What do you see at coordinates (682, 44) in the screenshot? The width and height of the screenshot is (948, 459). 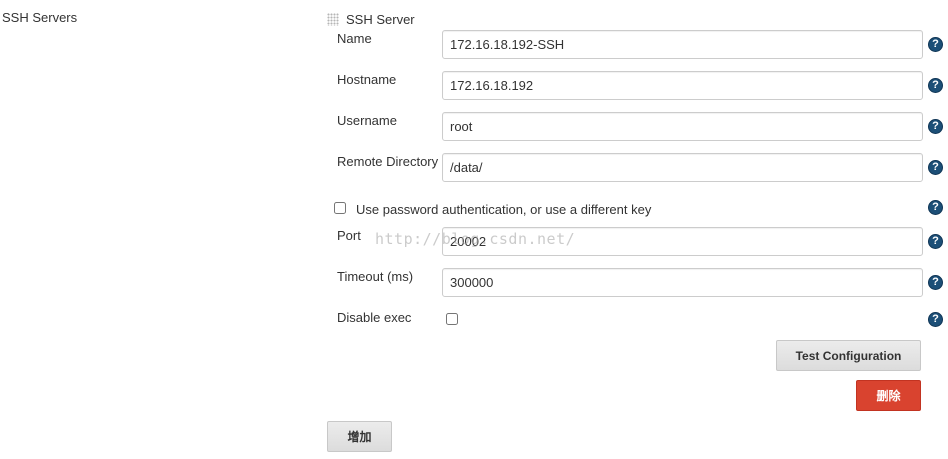 I see `name-input` at bounding box center [682, 44].